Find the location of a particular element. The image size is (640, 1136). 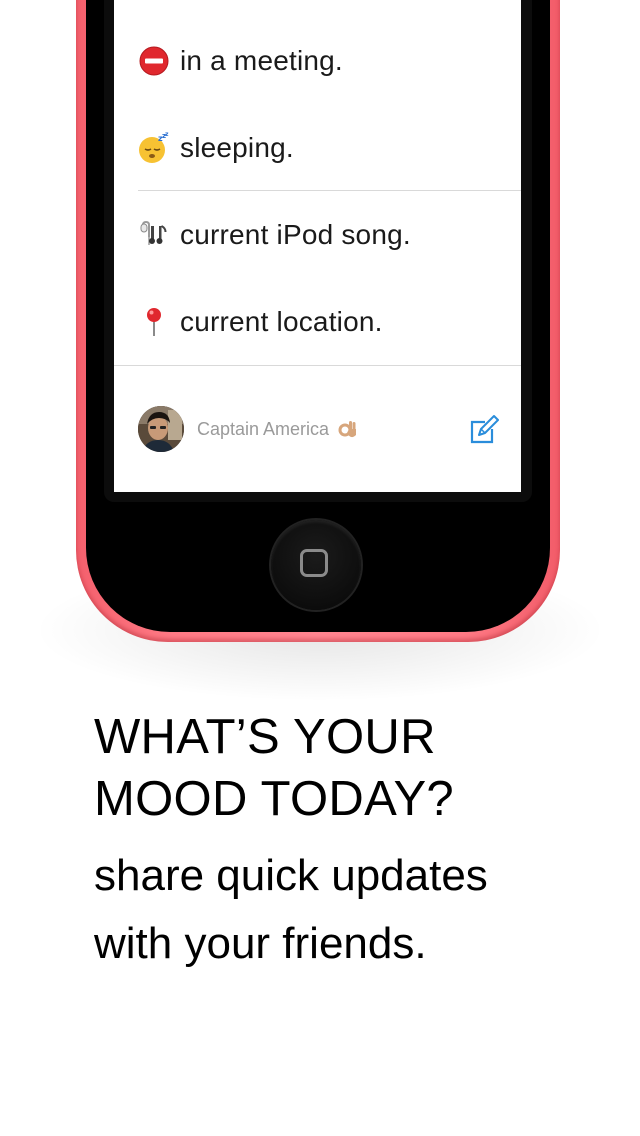

ok-hand-icon is located at coordinates (348, 429).